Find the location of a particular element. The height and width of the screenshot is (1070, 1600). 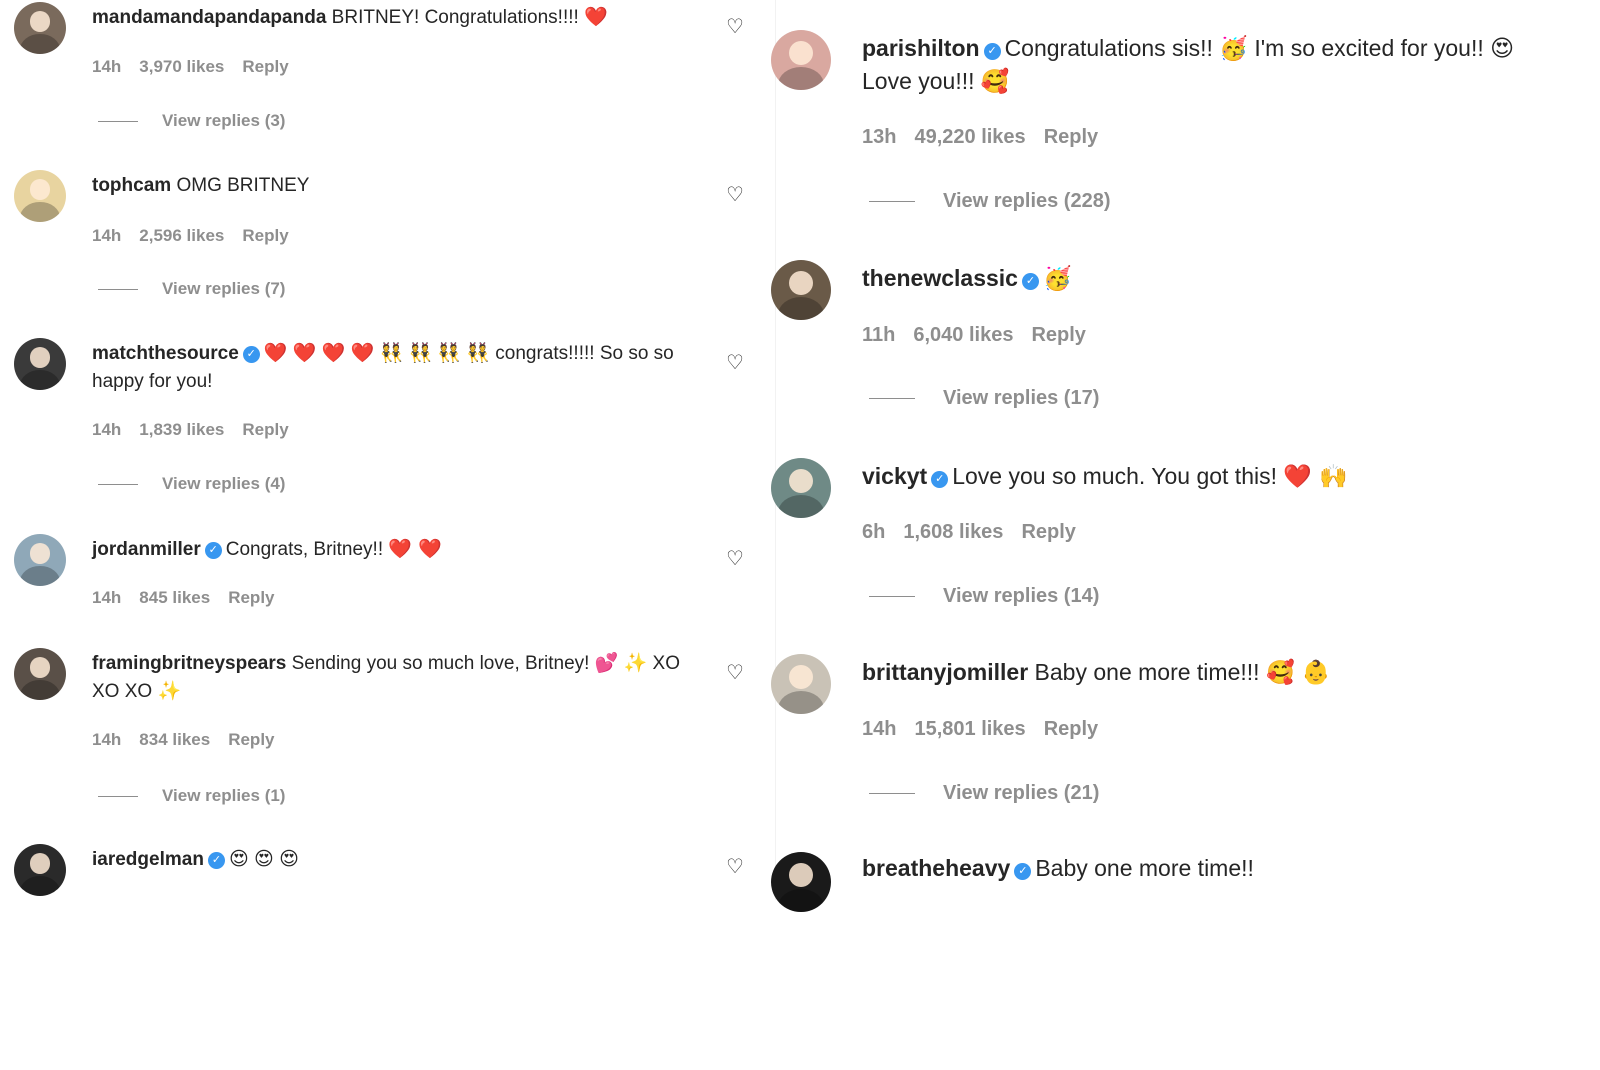

like-count: 15,801 likes is located at coordinates (969, 729).